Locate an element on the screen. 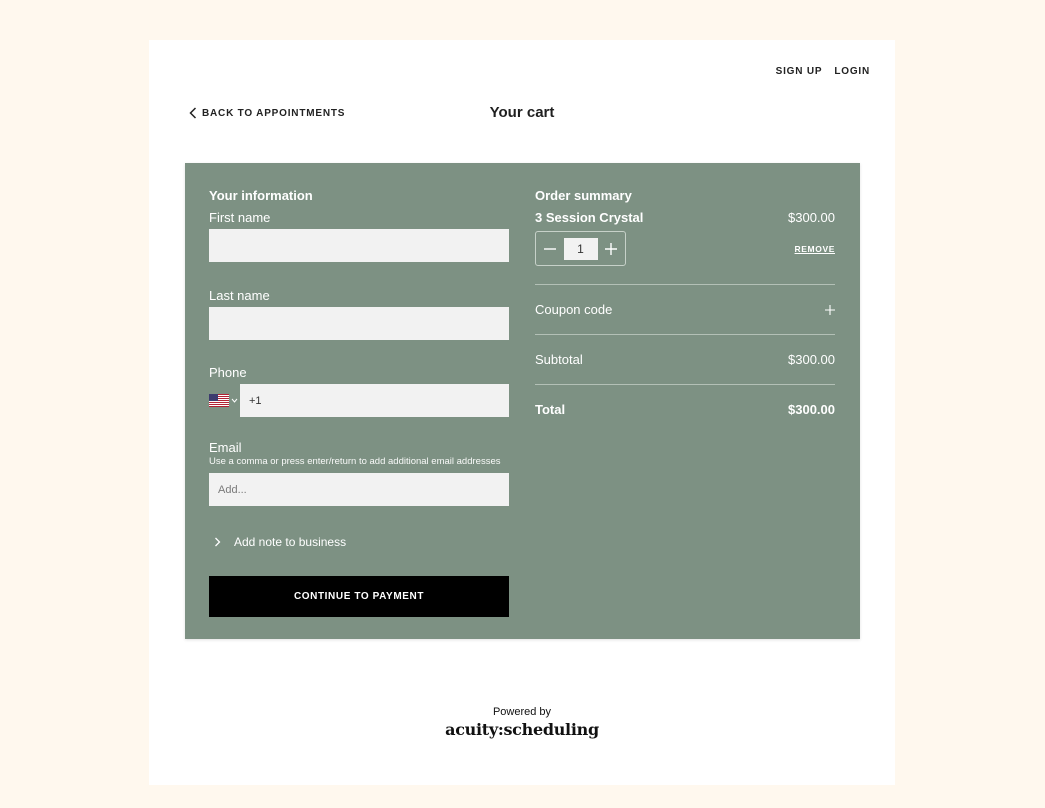  us-flag-icon is located at coordinates (219, 400).